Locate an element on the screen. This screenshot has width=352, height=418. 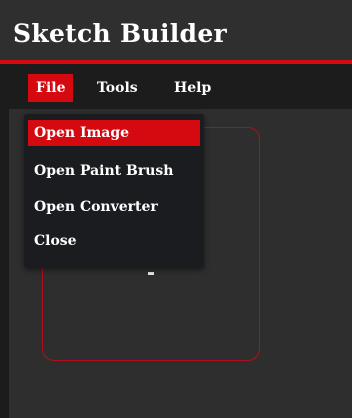
menu-tools: Tools is located at coordinates (117, 88).